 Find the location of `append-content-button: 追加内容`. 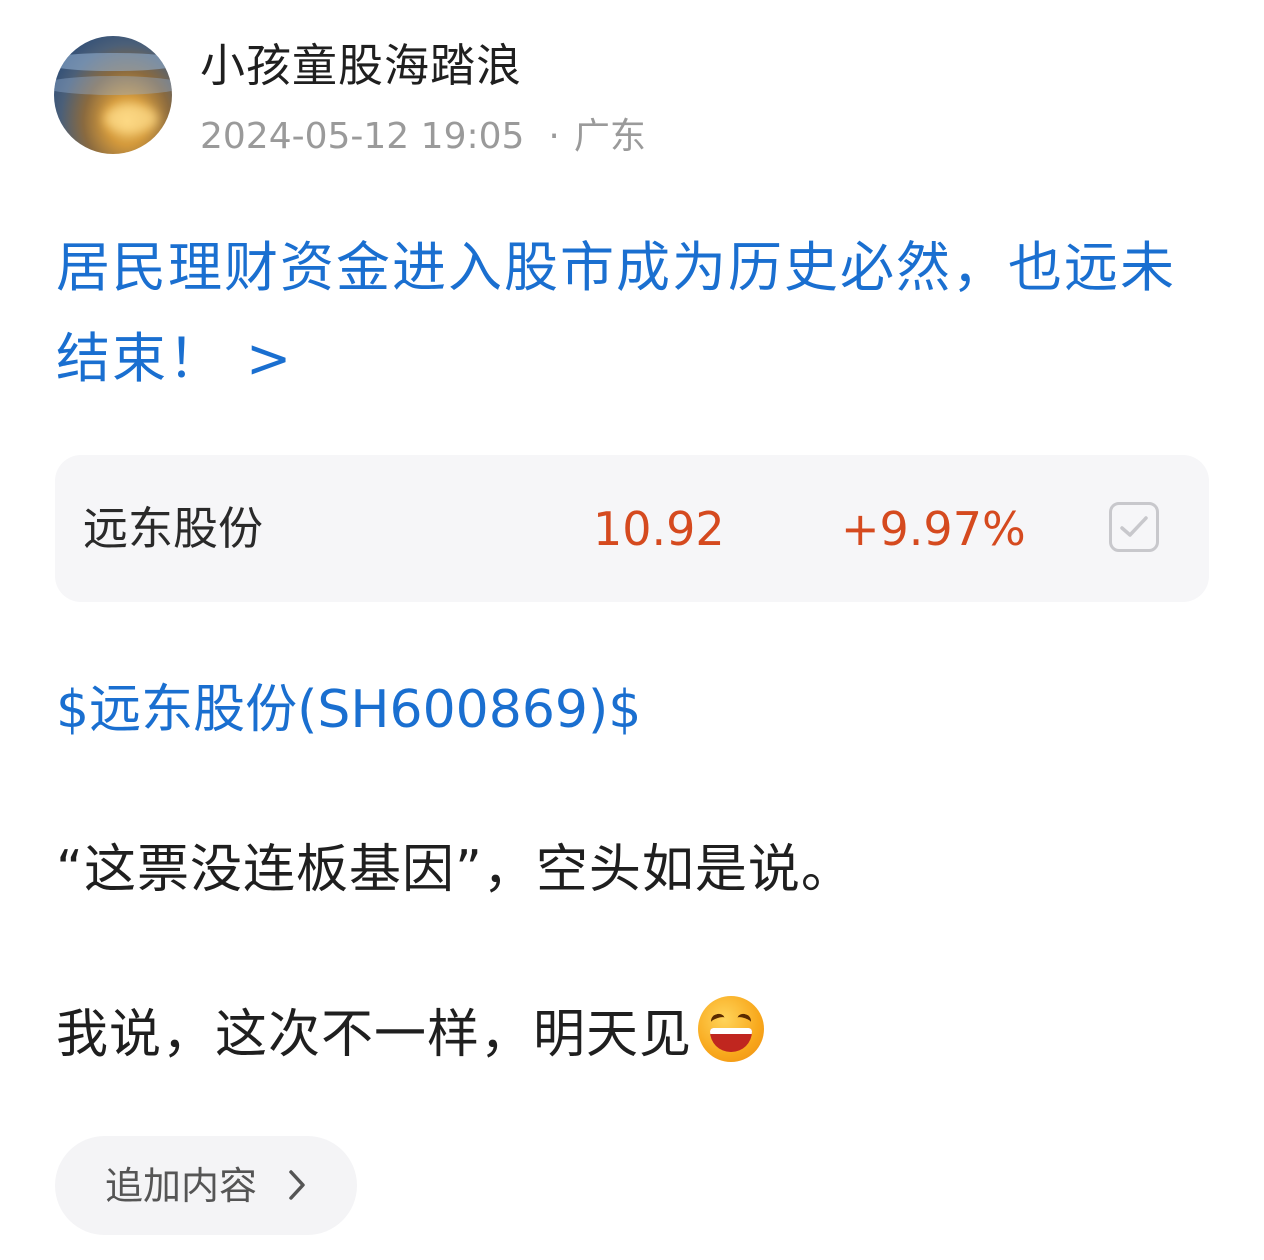

append-content-button: 追加内容 is located at coordinates (206, 1185).